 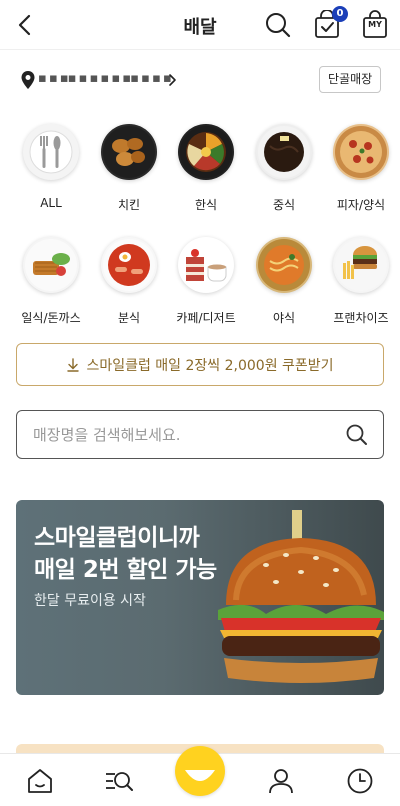 I want to click on ramen-icon, so click(x=284, y=265).